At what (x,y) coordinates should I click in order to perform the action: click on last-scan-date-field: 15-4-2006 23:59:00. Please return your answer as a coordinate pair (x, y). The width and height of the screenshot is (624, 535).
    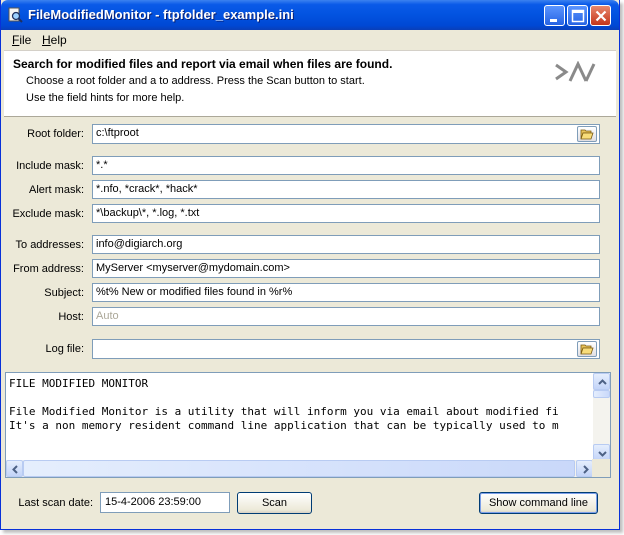
    Looking at the image, I should click on (165, 502).